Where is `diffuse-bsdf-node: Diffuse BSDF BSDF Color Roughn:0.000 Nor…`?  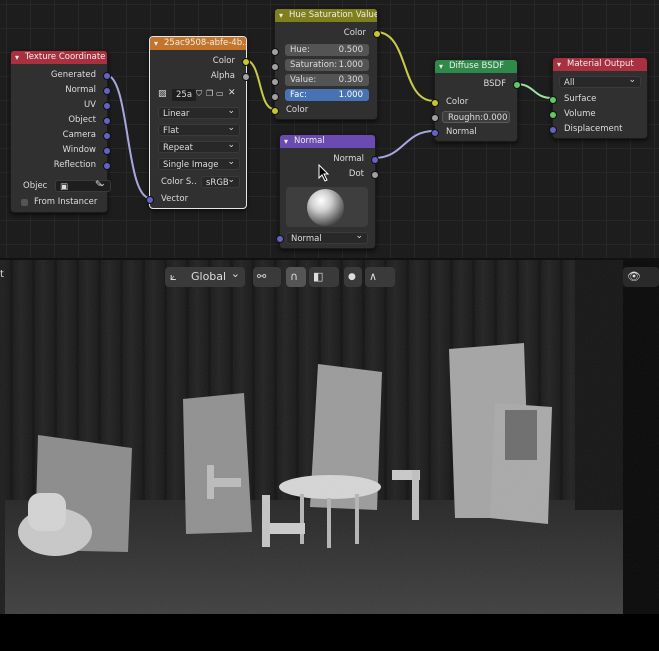
diffuse-bsdf-node: Diffuse BSDF BSDF Color Roughn:0.000 Nor… is located at coordinates (476, 100).